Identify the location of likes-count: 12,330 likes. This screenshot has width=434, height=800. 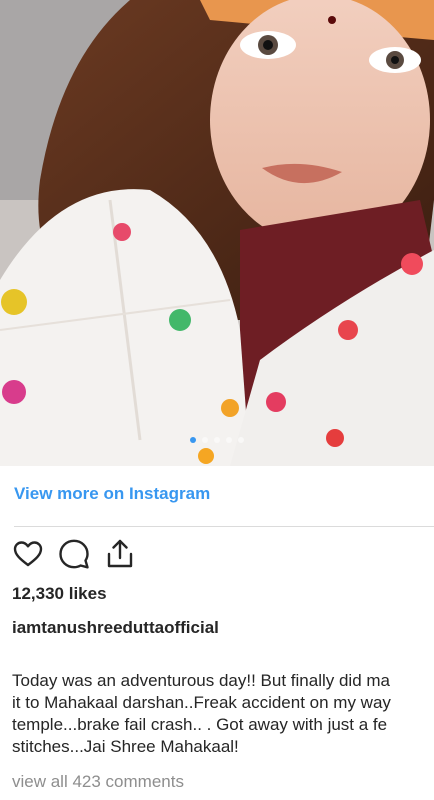
(59, 594).